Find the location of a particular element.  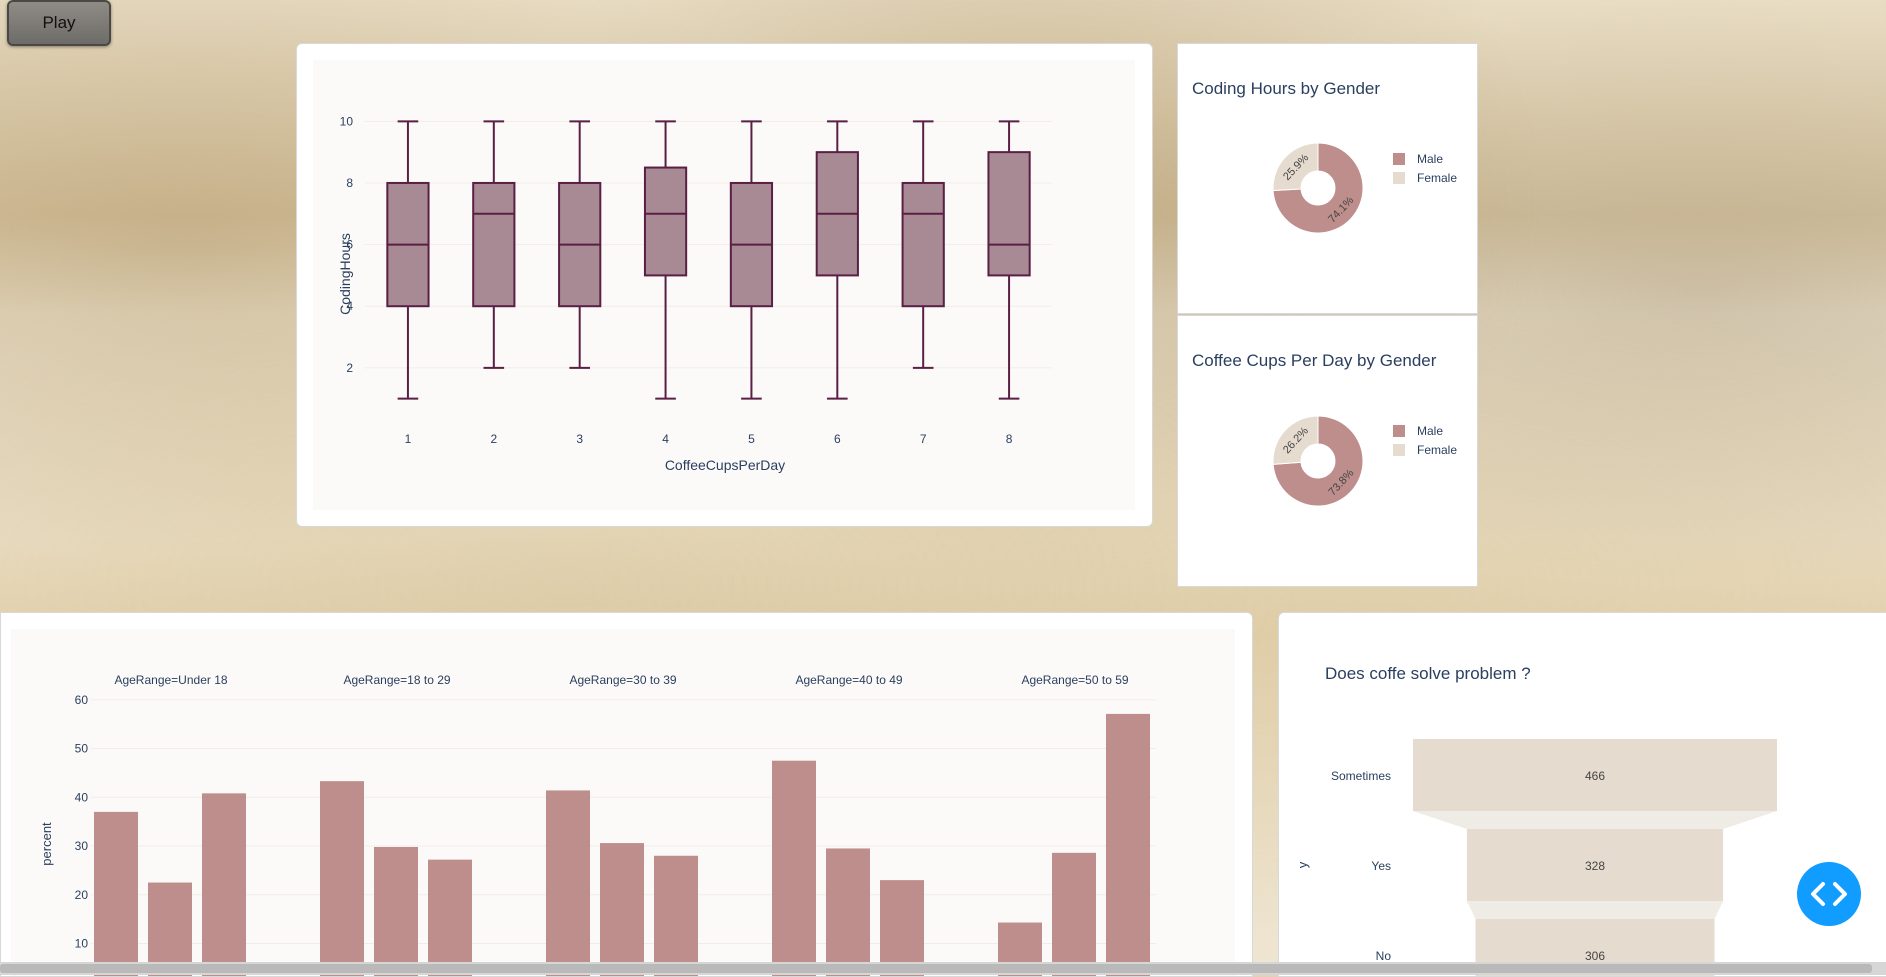

y-tick-label: 4 is located at coordinates (349, 306).